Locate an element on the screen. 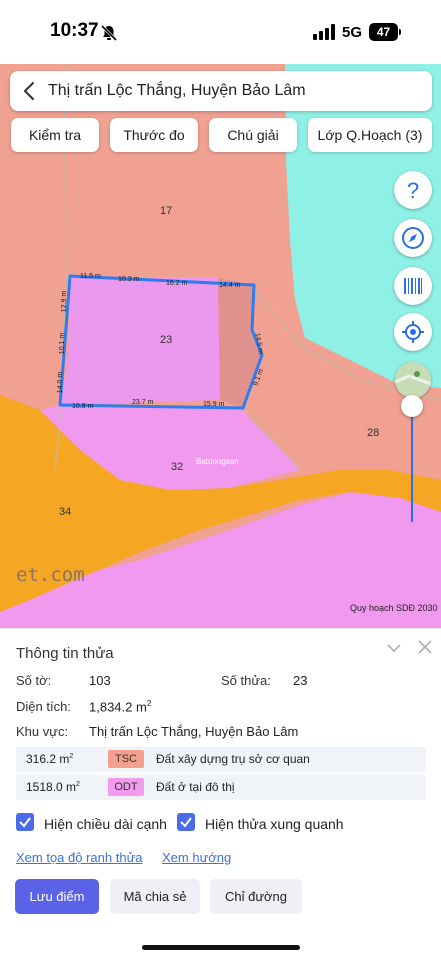  land-use-area: 316.2 m2 is located at coordinates (49, 759).